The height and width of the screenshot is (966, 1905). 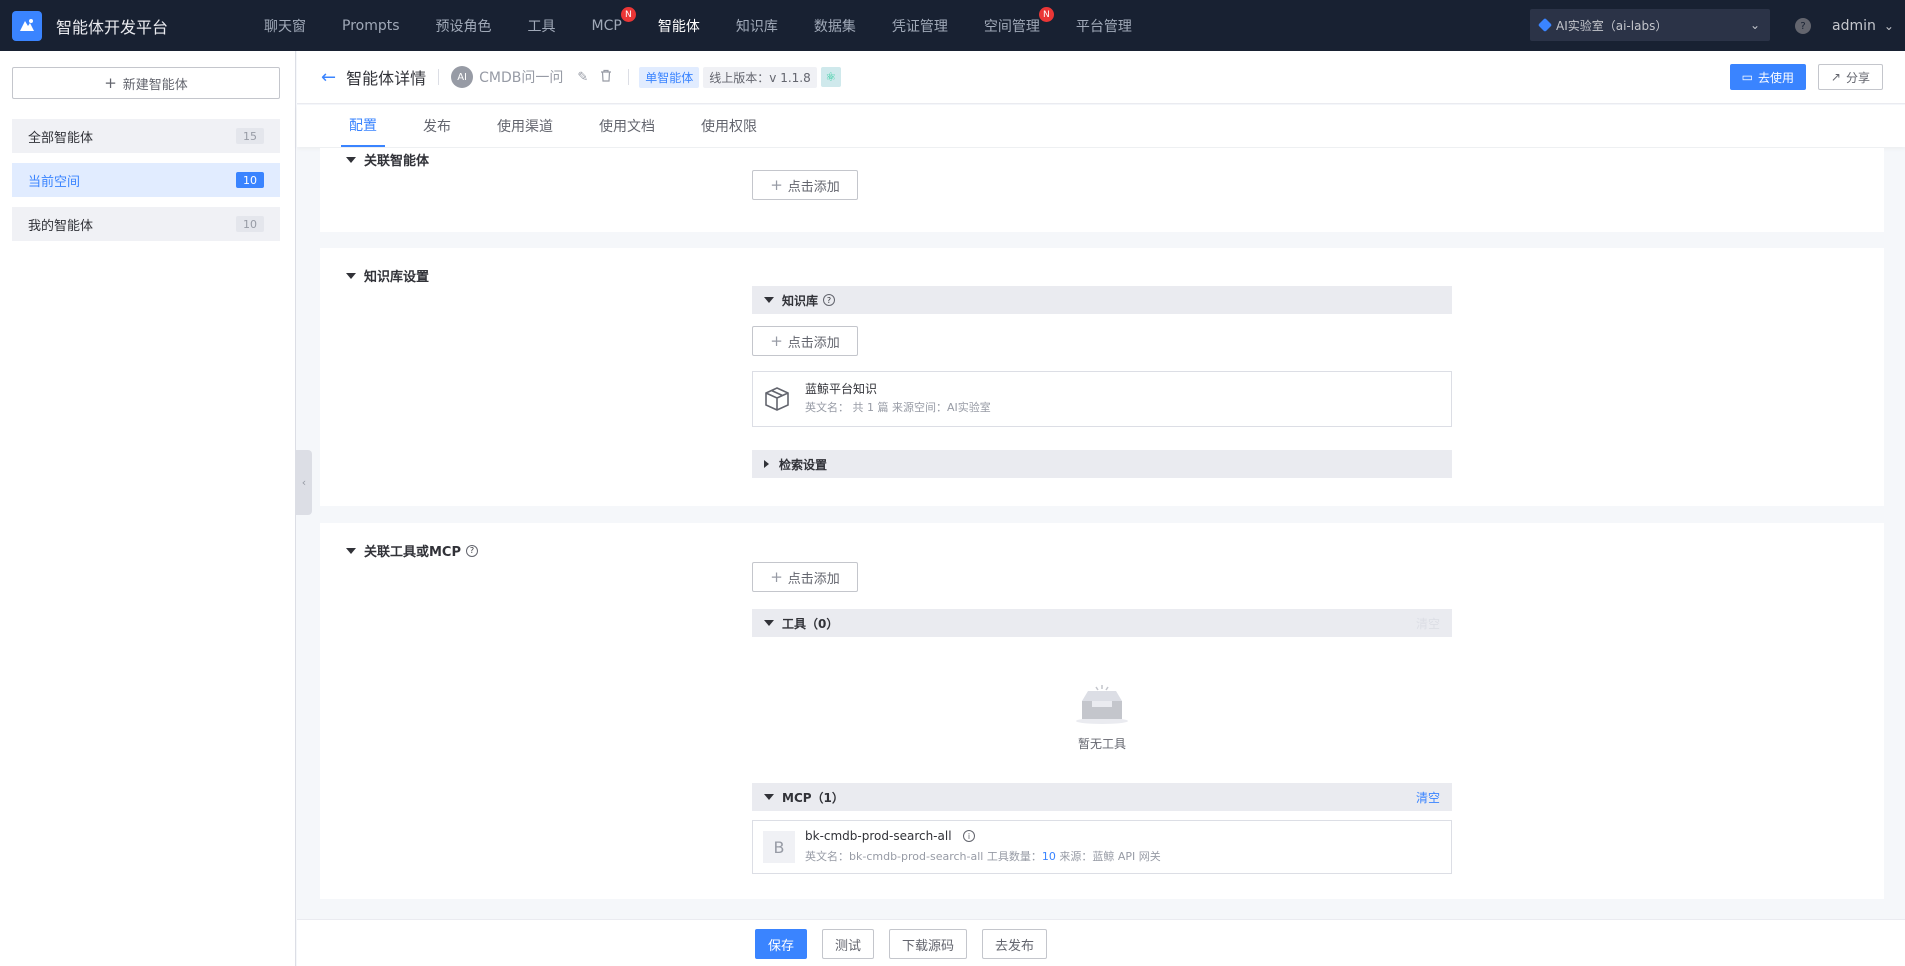 I want to click on space-select: AI实验室（ai-labs） ⌄, so click(x=1650, y=25).